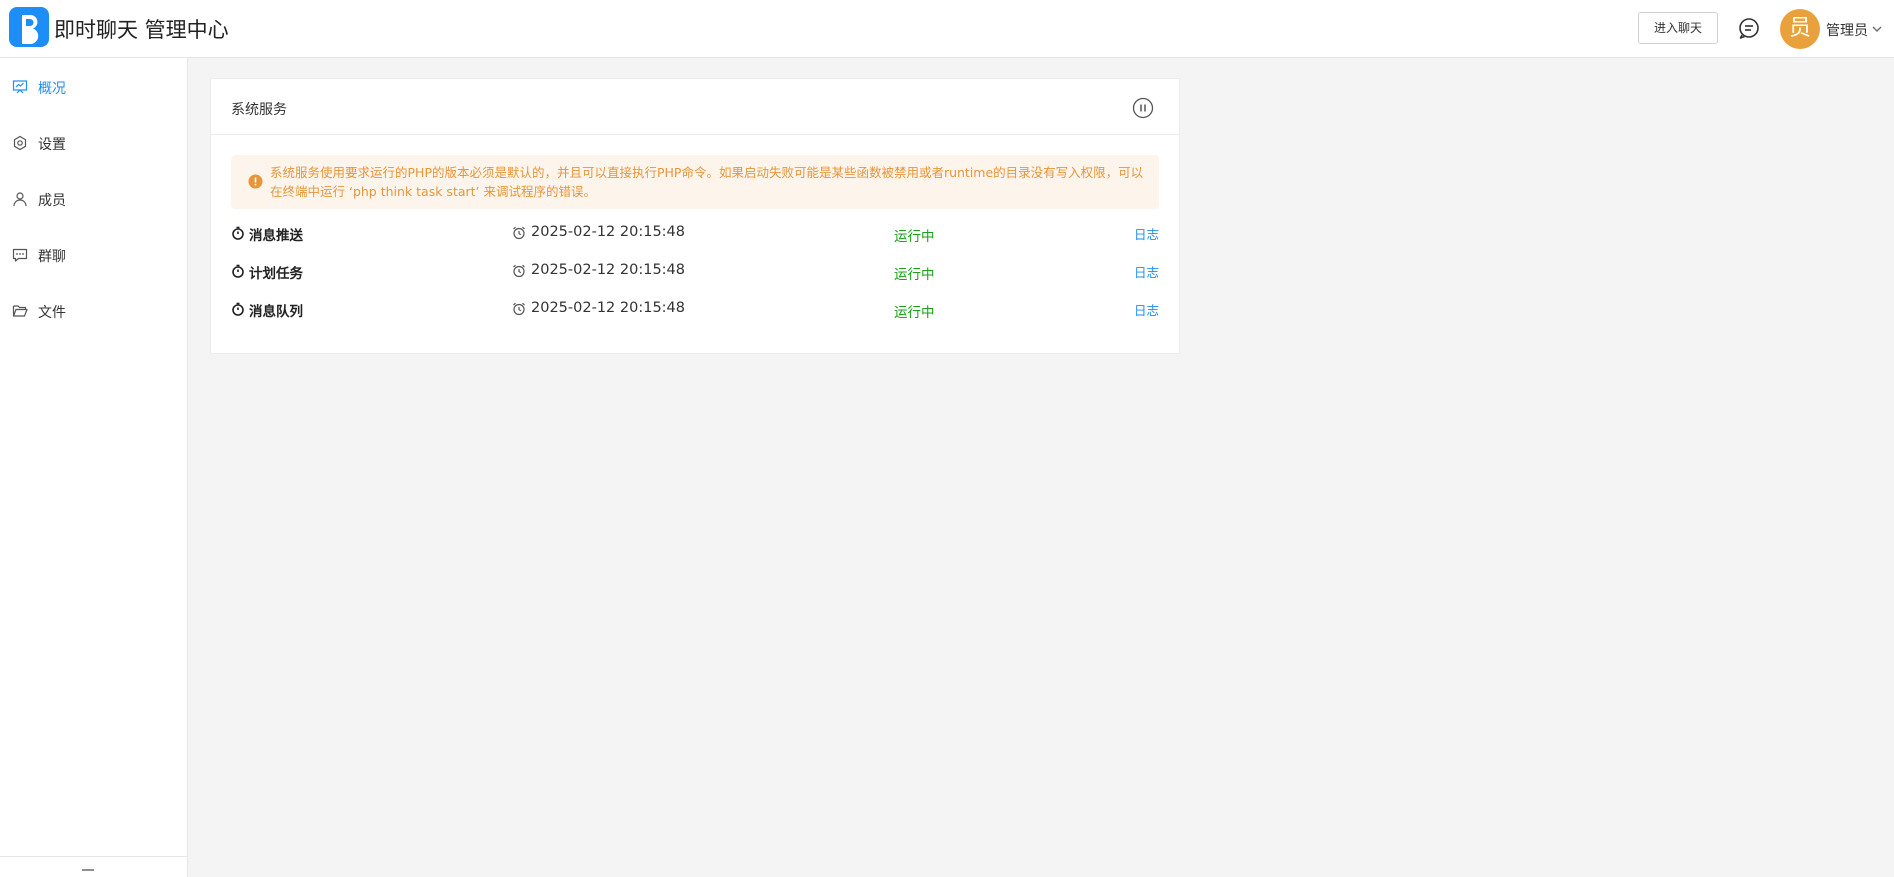 The height and width of the screenshot is (877, 1894). What do you see at coordinates (52, 201) in the screenshot?
I see `sidebar-item-label: 成员` at bounding box center [52, 201].